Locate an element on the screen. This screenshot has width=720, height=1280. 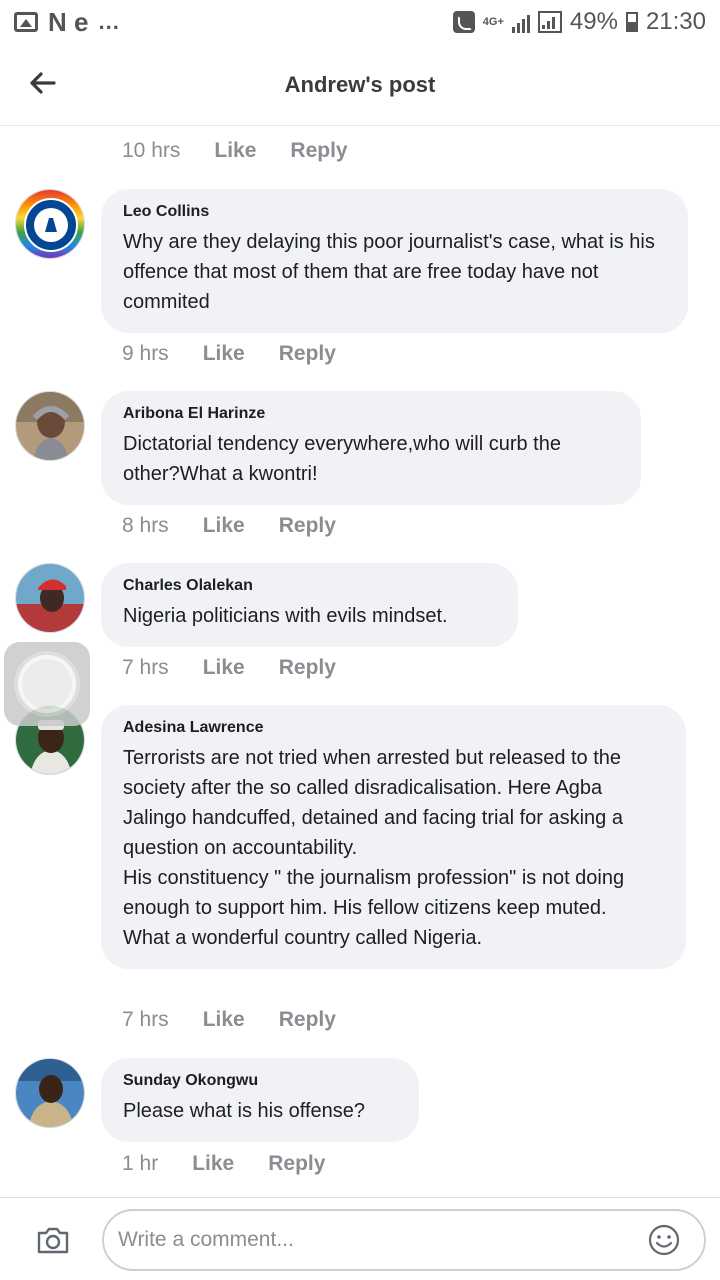
camera-button is located at coordinates (53, 1240).